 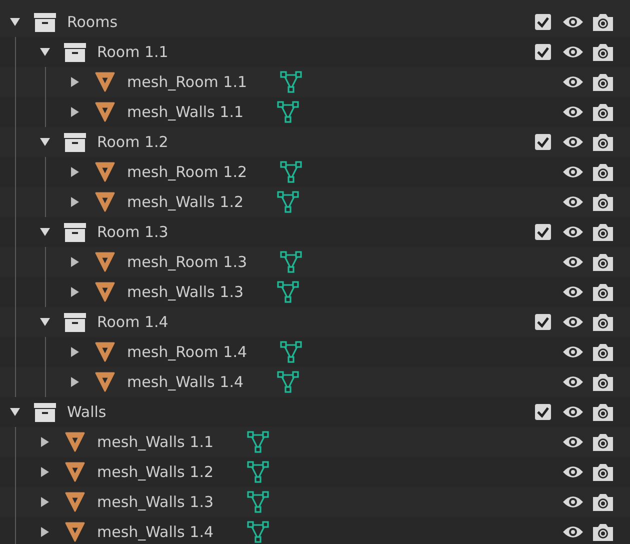 I want to click on item-name: mesh_Room 1.4, so click(x=187, y=352).